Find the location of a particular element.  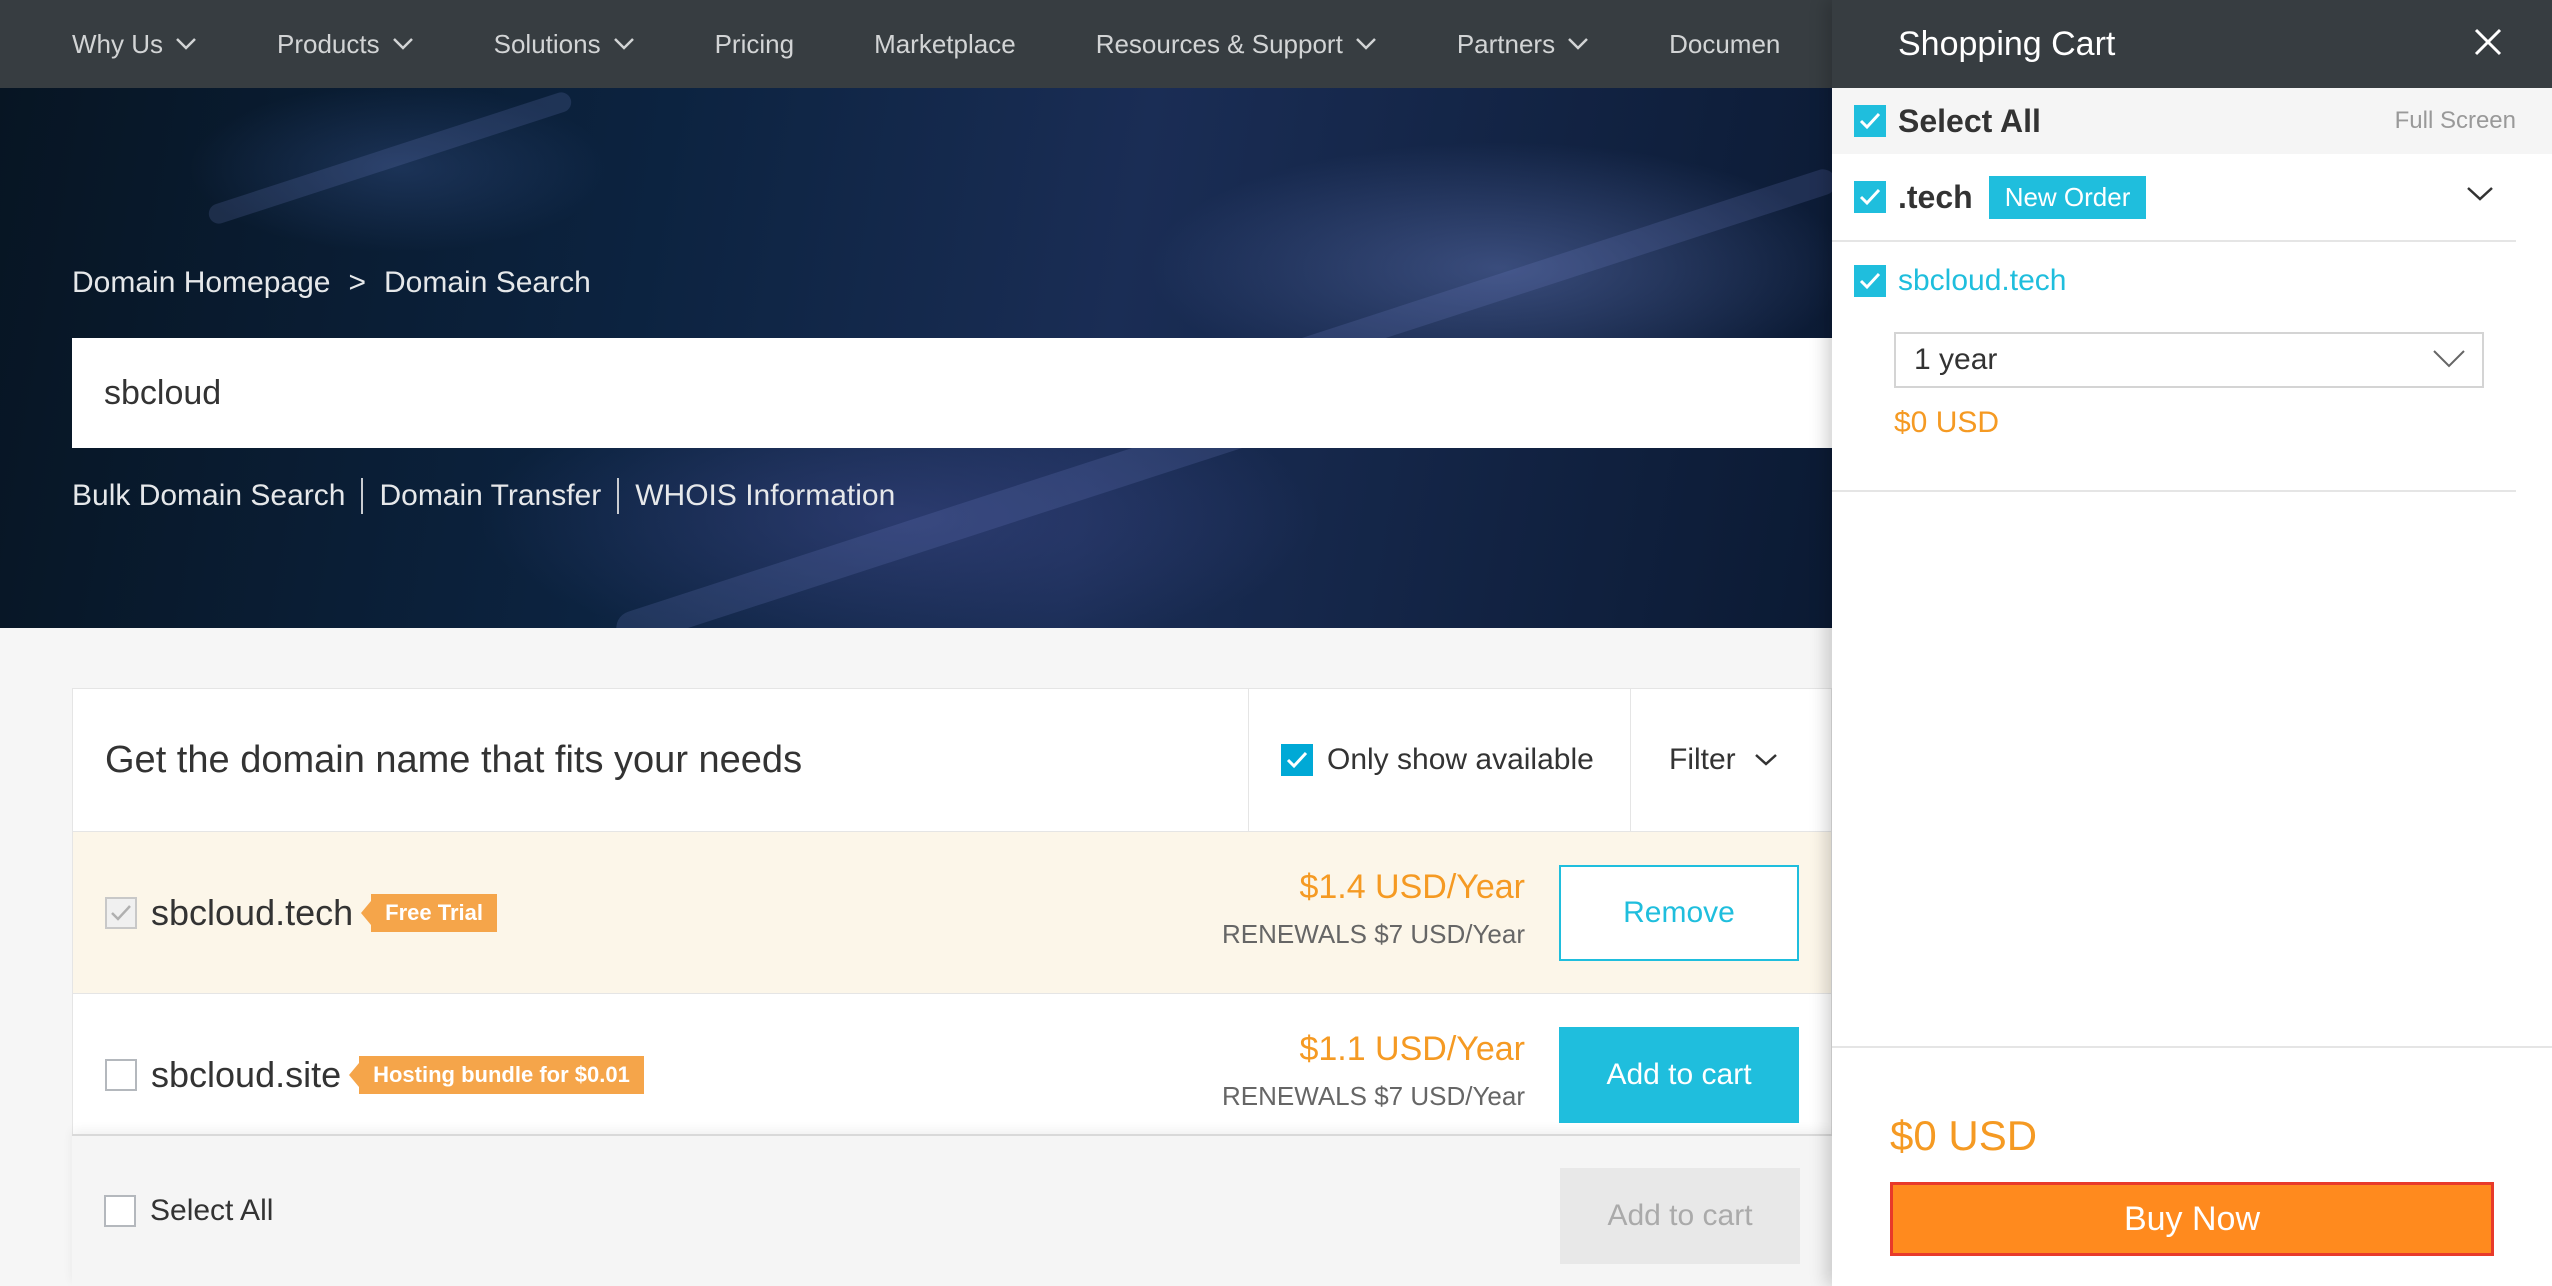

remove-button: Remove is located at coordinates (1679, 913).